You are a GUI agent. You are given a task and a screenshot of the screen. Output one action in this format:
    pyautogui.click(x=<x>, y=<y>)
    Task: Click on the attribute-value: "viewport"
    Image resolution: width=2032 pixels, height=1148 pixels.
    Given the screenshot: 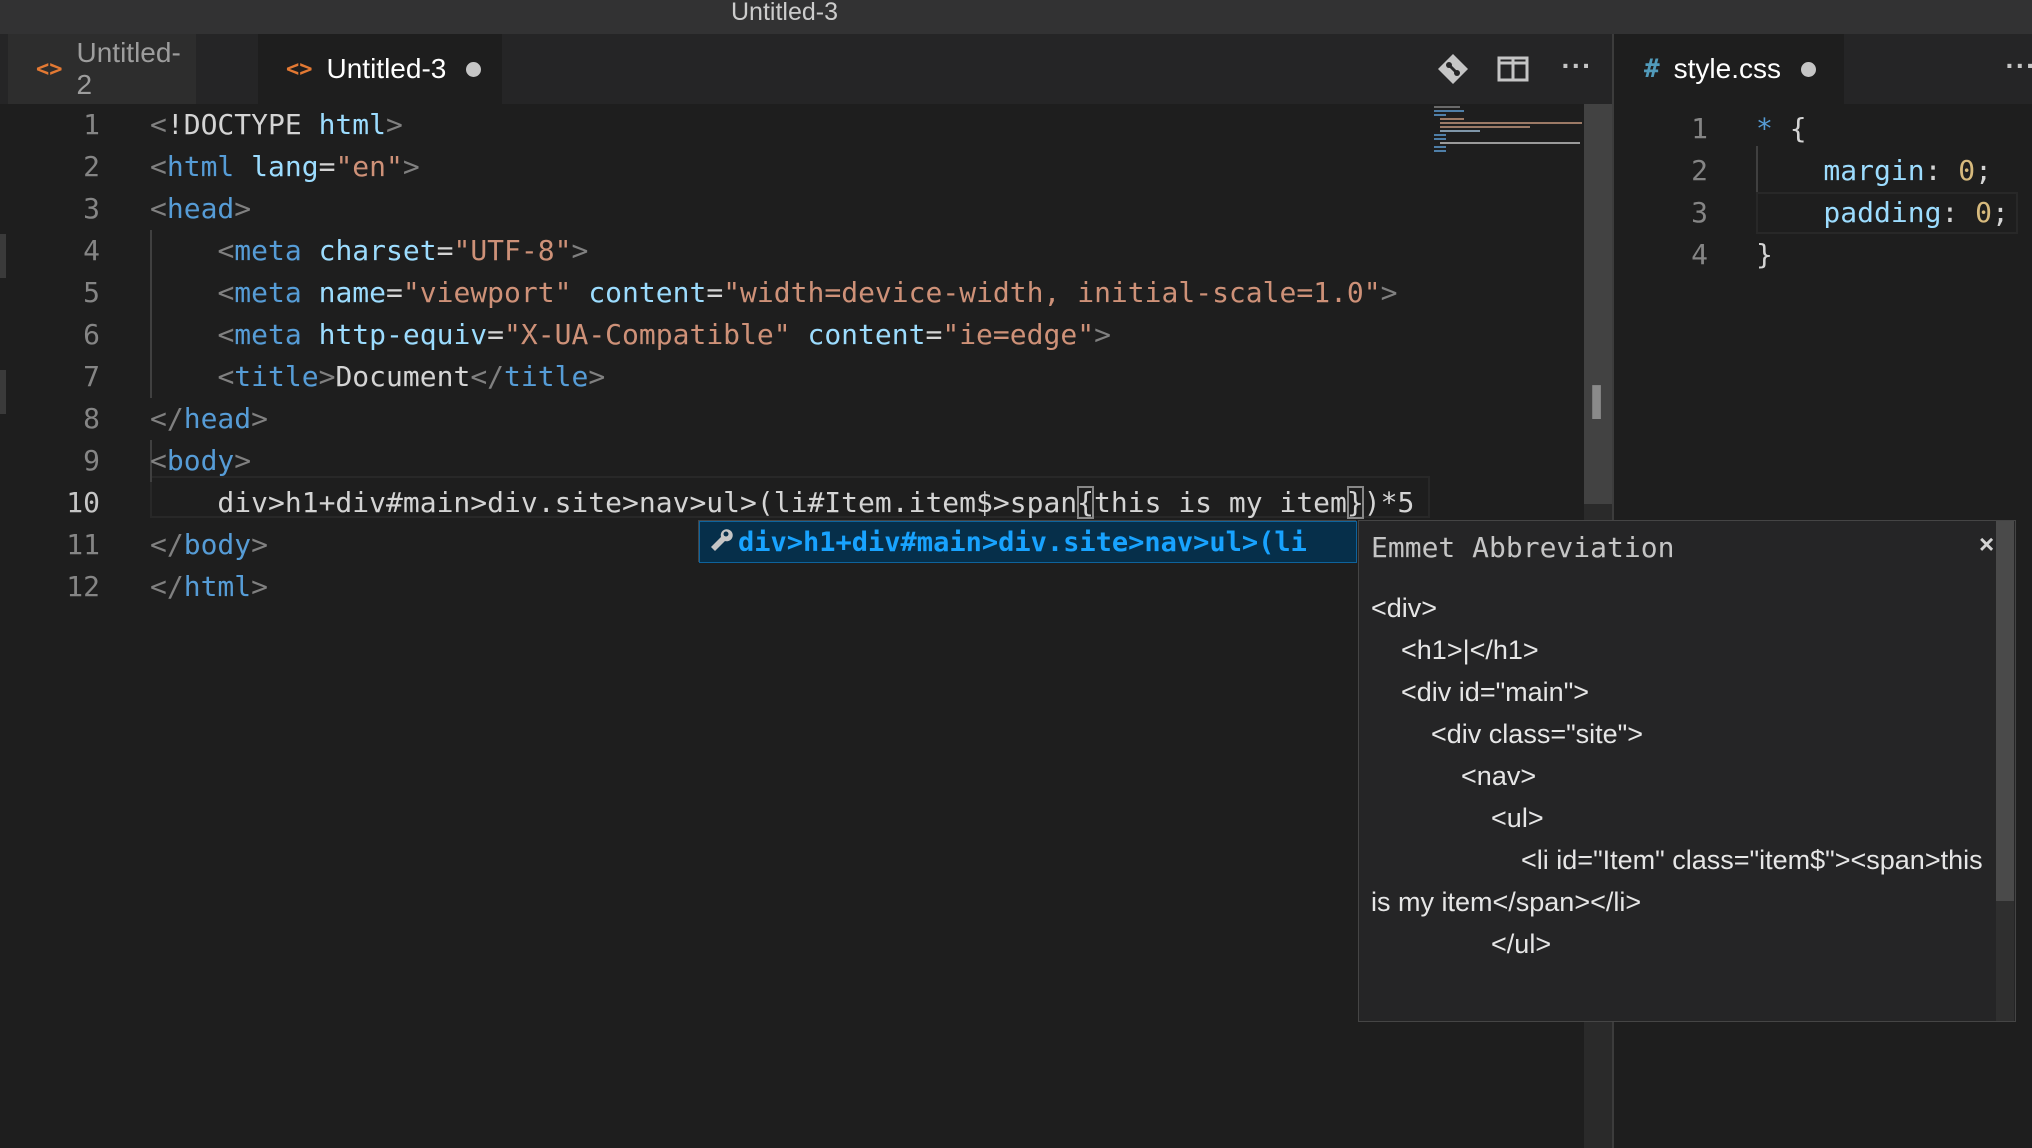 What is the action you would take?
    pyautogui.click(x=487, y=292)
    